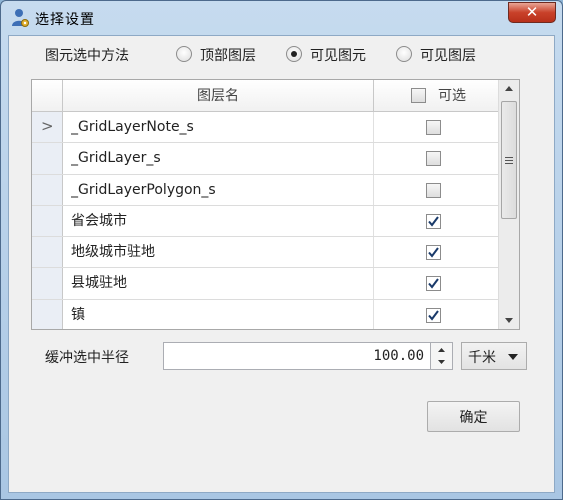 This screenshot has width=563, height=500. What do you see at coordinates (265, 190) in the screenshot?
I see `table-row: _GridLayerPolygon_s` at bounding box center [265, 190].